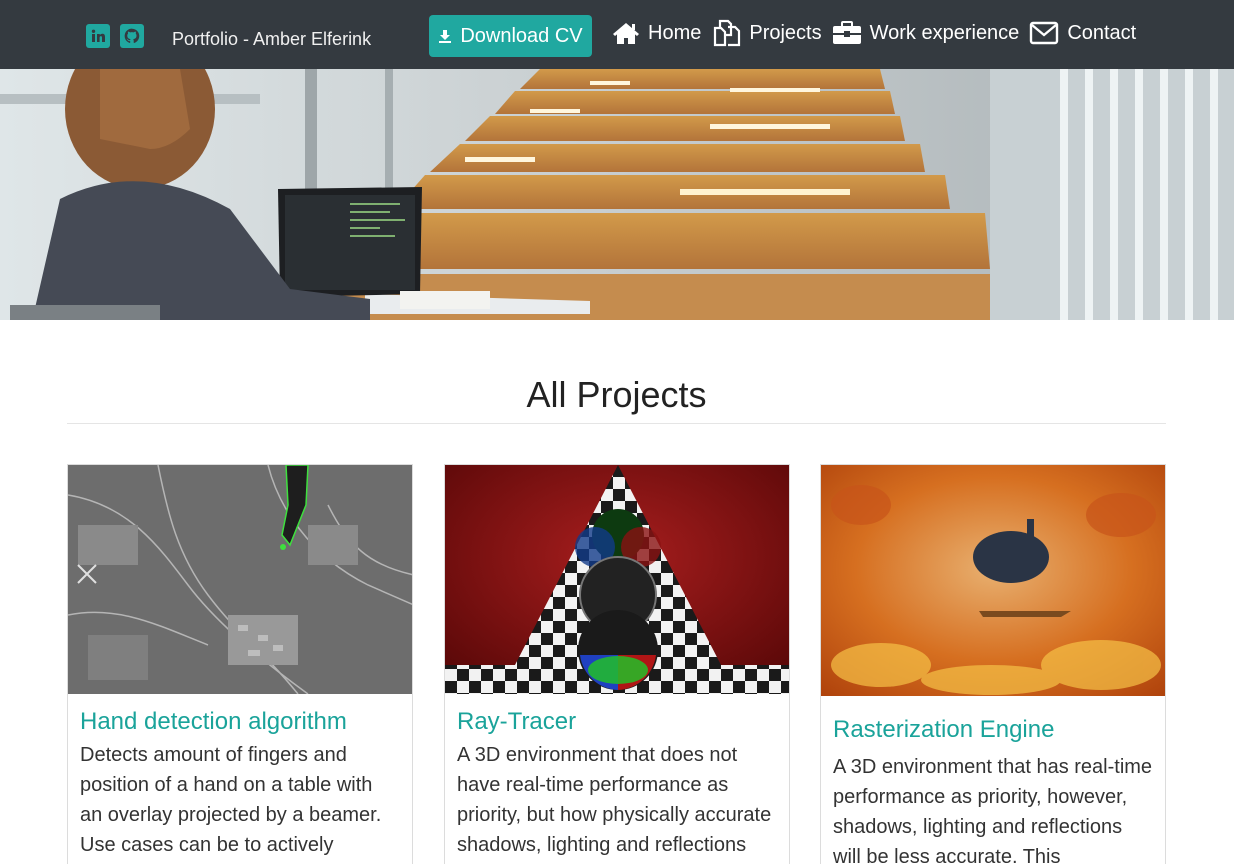  I want to click on download-cv-label: Download CV, so click(521, 35).